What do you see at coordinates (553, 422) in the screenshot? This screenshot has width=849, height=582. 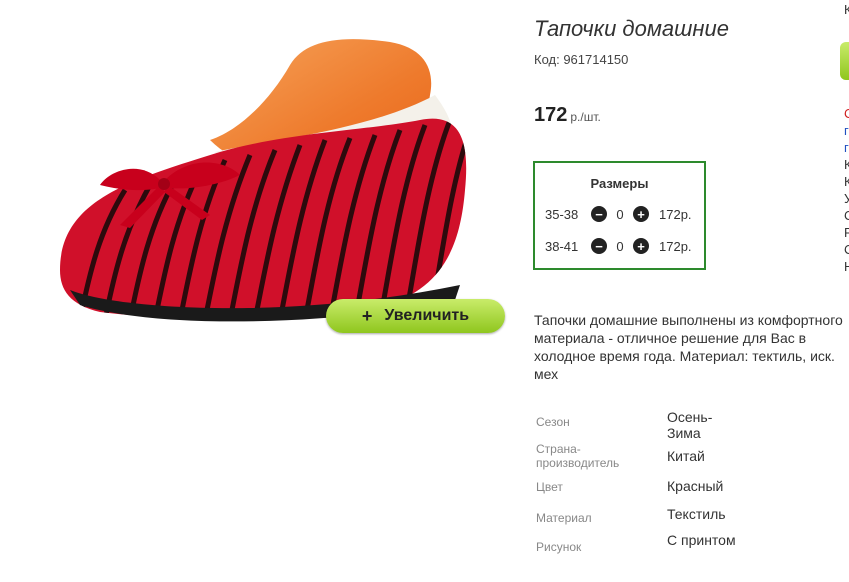 I see `property-key: Сезон` at bounding box center [553, 422].